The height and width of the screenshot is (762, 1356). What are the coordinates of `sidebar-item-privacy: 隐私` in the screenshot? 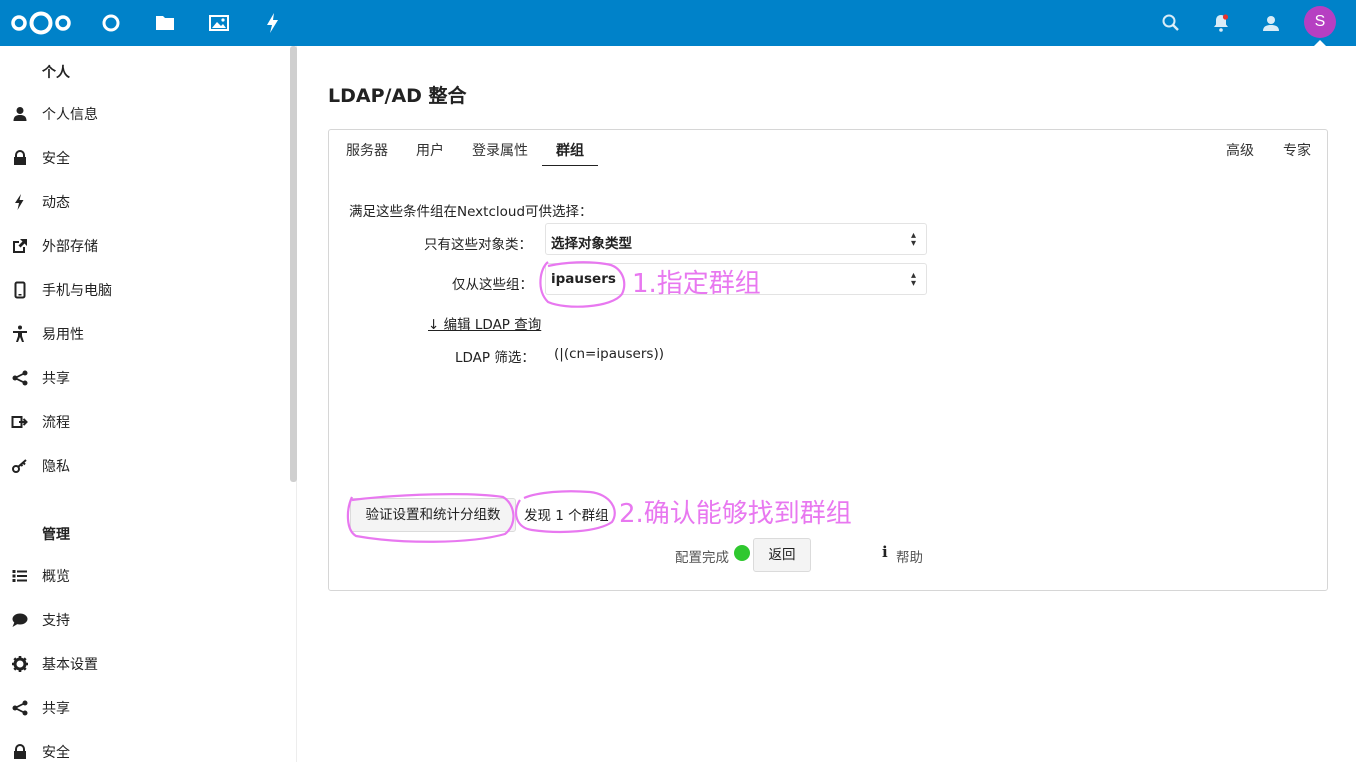 It's located at (144, 466).